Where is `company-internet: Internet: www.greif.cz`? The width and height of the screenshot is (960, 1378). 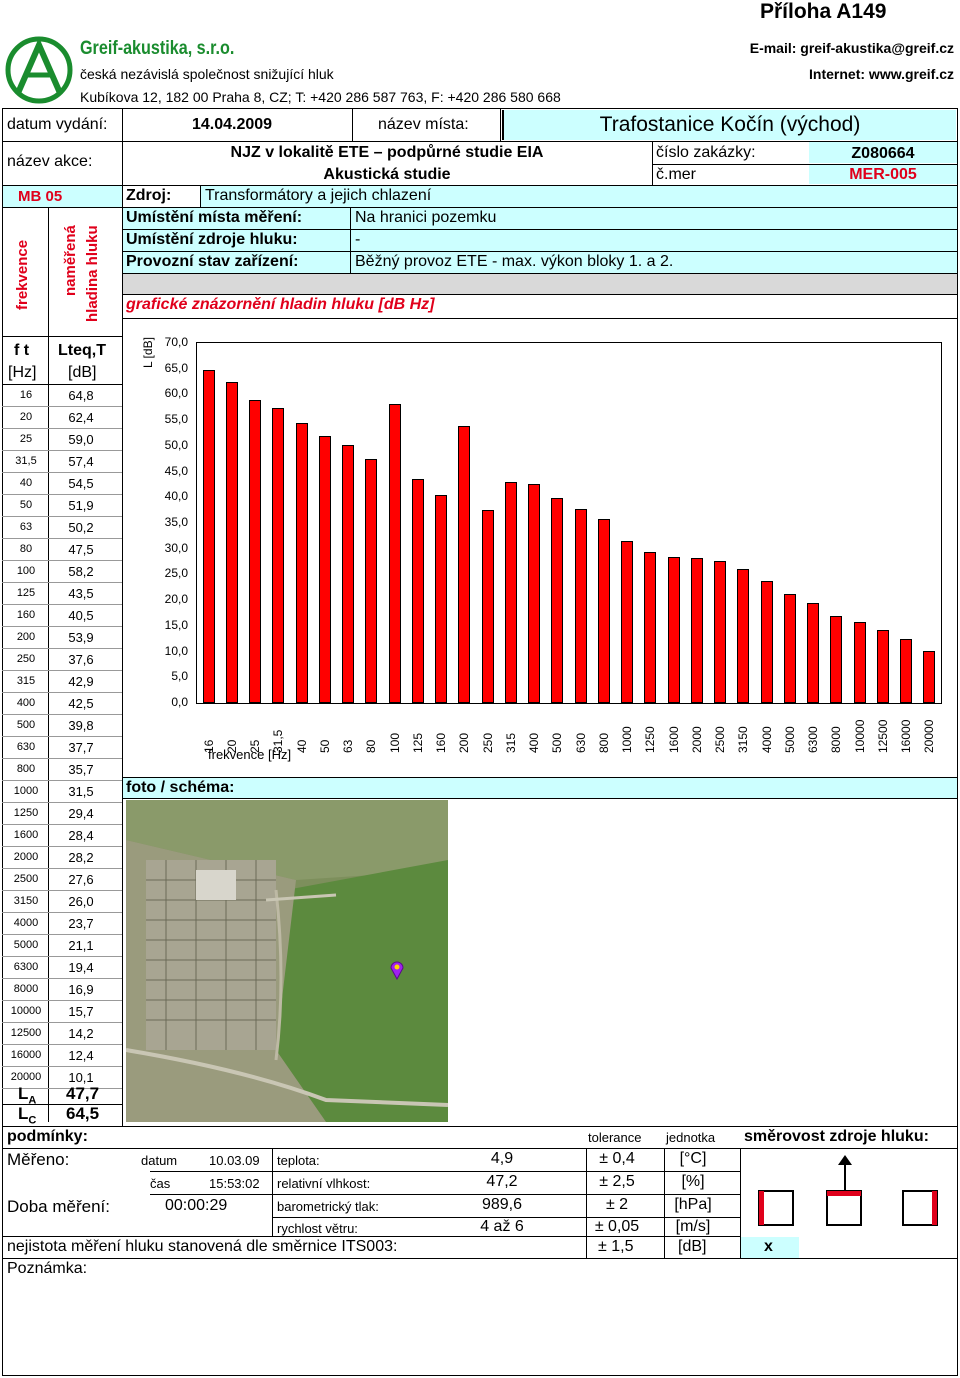
company-internet: Internet: www.greif.cz is located at coordinates (881, 74).